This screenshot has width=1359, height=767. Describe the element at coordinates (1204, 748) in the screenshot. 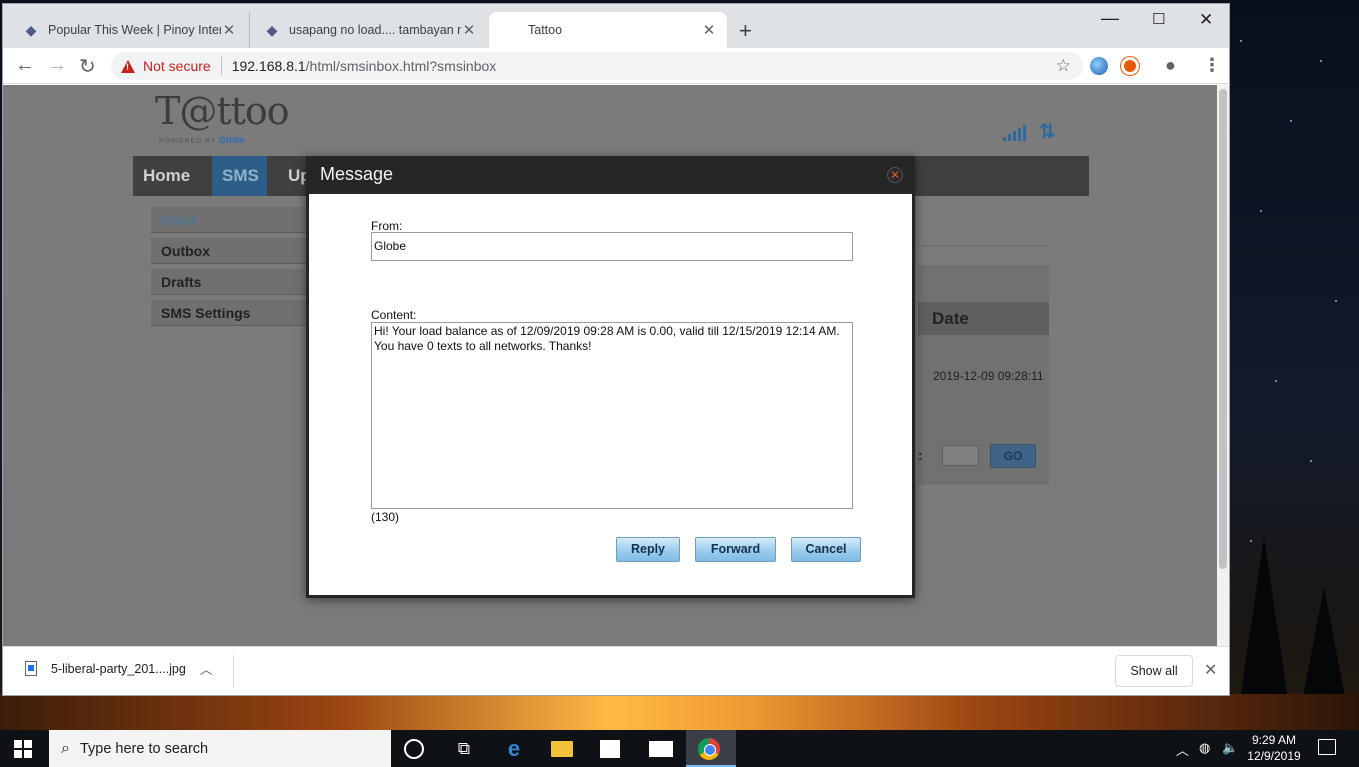

I see `network-globe-icon: ◍` at that location.